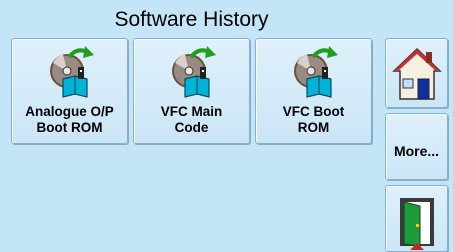  Describe the element at coordinates (191, 111) in the screenshot. I see `tile-label-line1: VFC Main` at that location.